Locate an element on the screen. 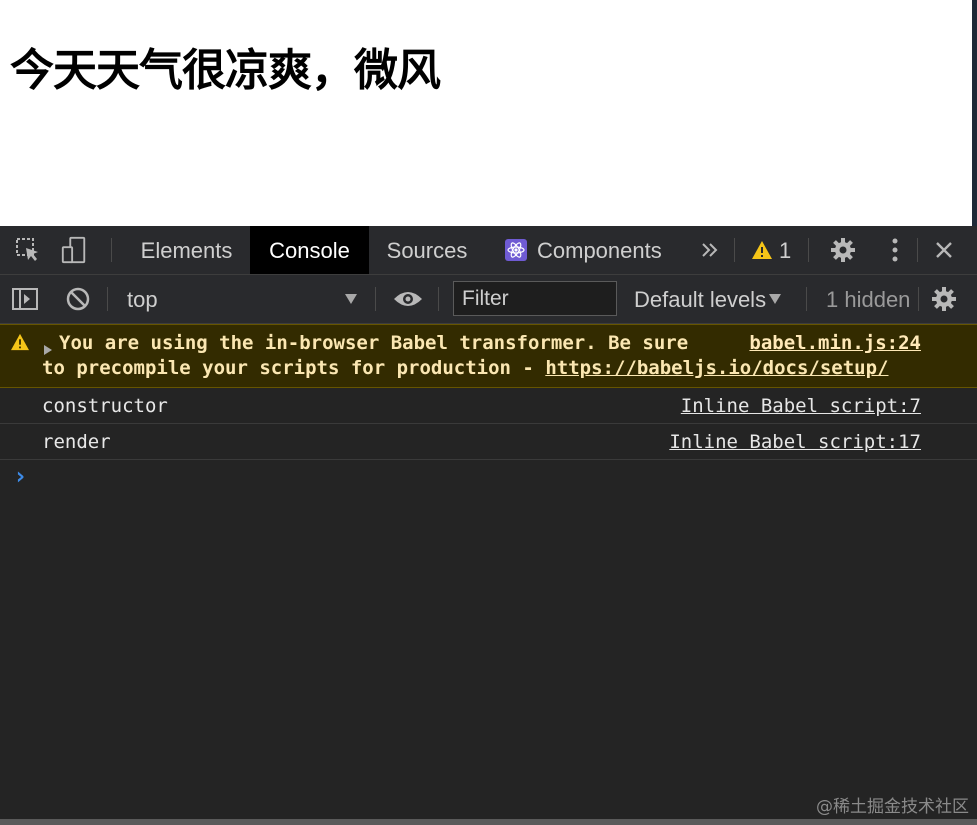  source-link: Inline Babel script:17 is located at coordinates (795, 442).